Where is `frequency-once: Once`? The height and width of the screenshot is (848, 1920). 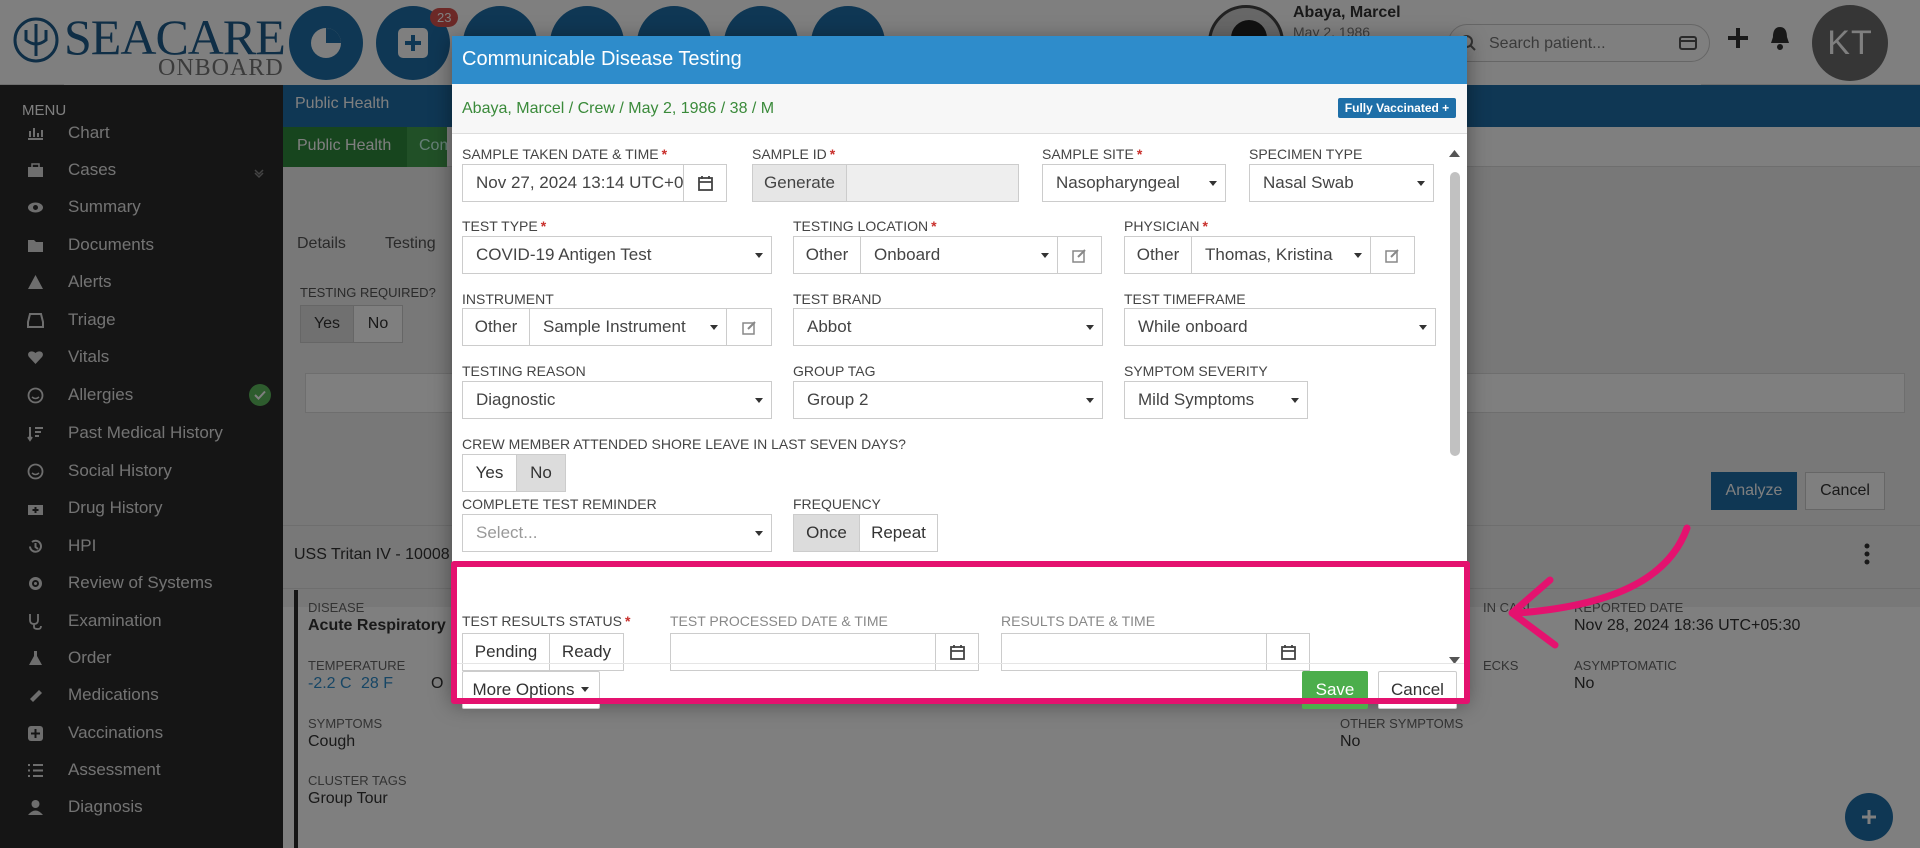 frequency-once: Once is located at coordinates (826, 533).